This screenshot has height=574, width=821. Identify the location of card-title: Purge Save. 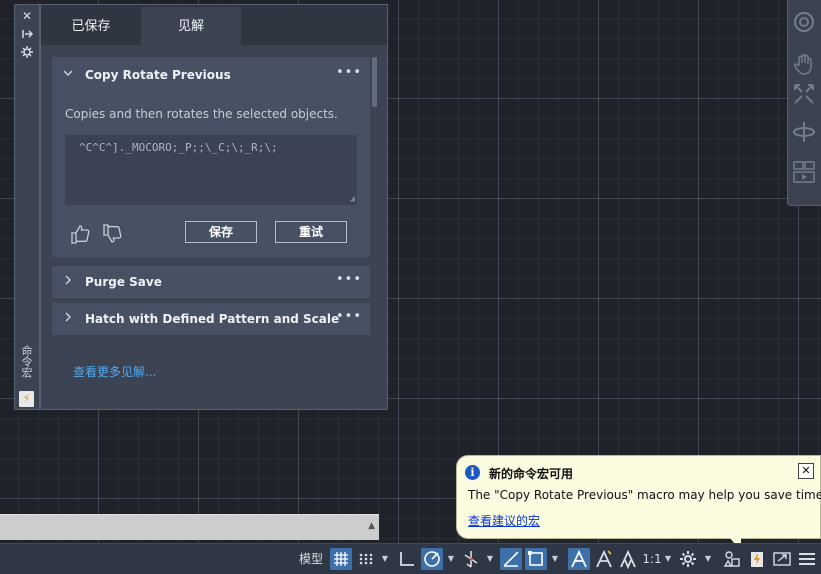
(123, 282).